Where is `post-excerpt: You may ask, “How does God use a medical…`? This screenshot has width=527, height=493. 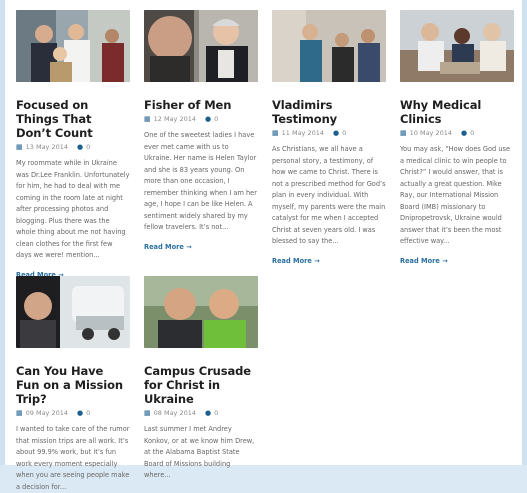 post-excerpt: You may ask, “How does God use a medical… is located at coordinates (455, 195).